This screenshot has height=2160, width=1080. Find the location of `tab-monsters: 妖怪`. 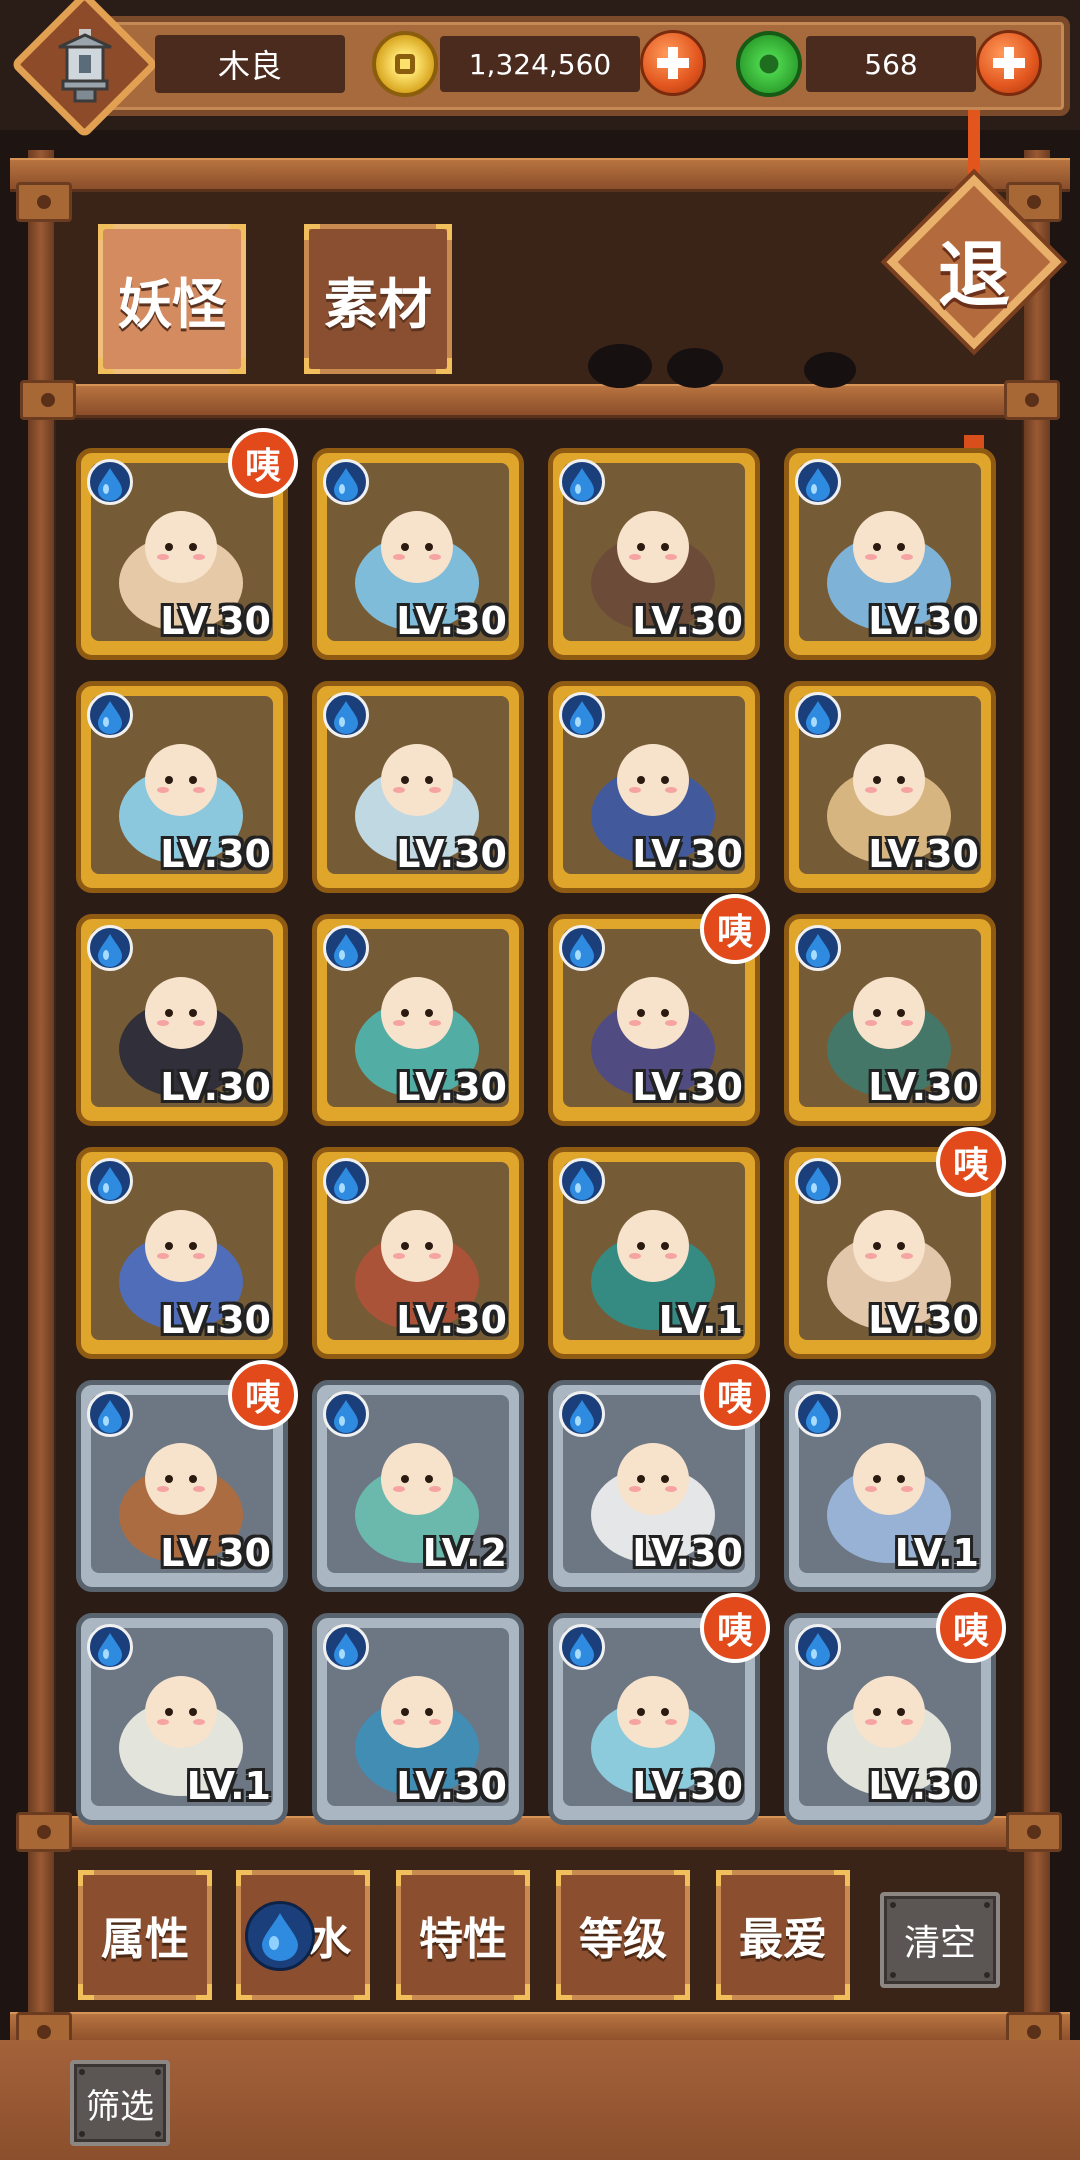

tab-monsters: 妖怪 is located at coordinates (172, 299).